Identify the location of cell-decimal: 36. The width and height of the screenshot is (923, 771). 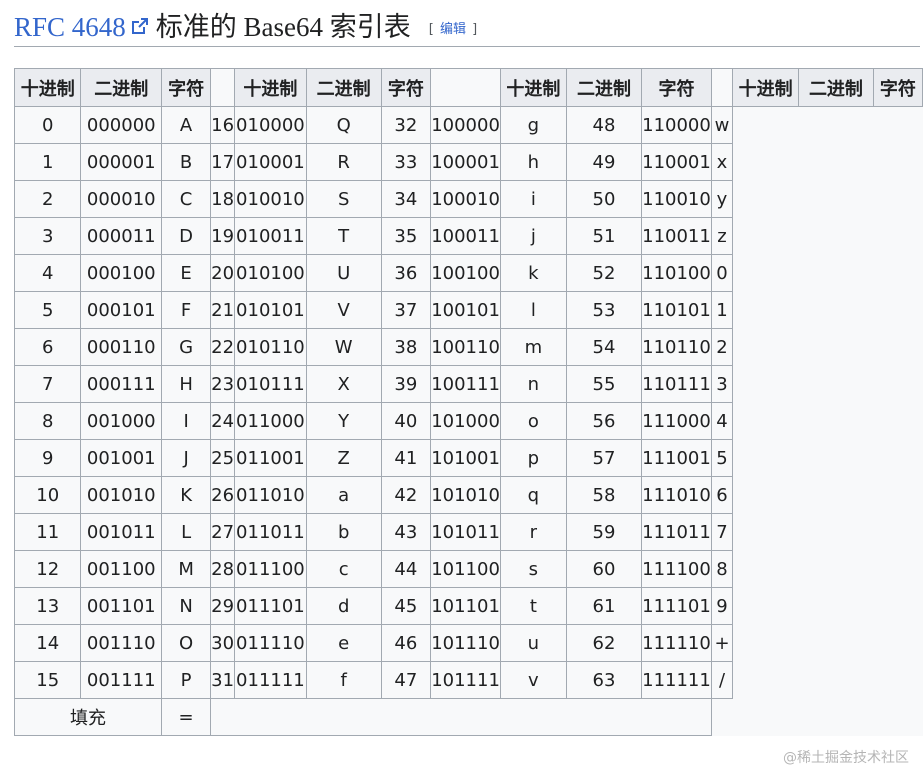
(406, 273).